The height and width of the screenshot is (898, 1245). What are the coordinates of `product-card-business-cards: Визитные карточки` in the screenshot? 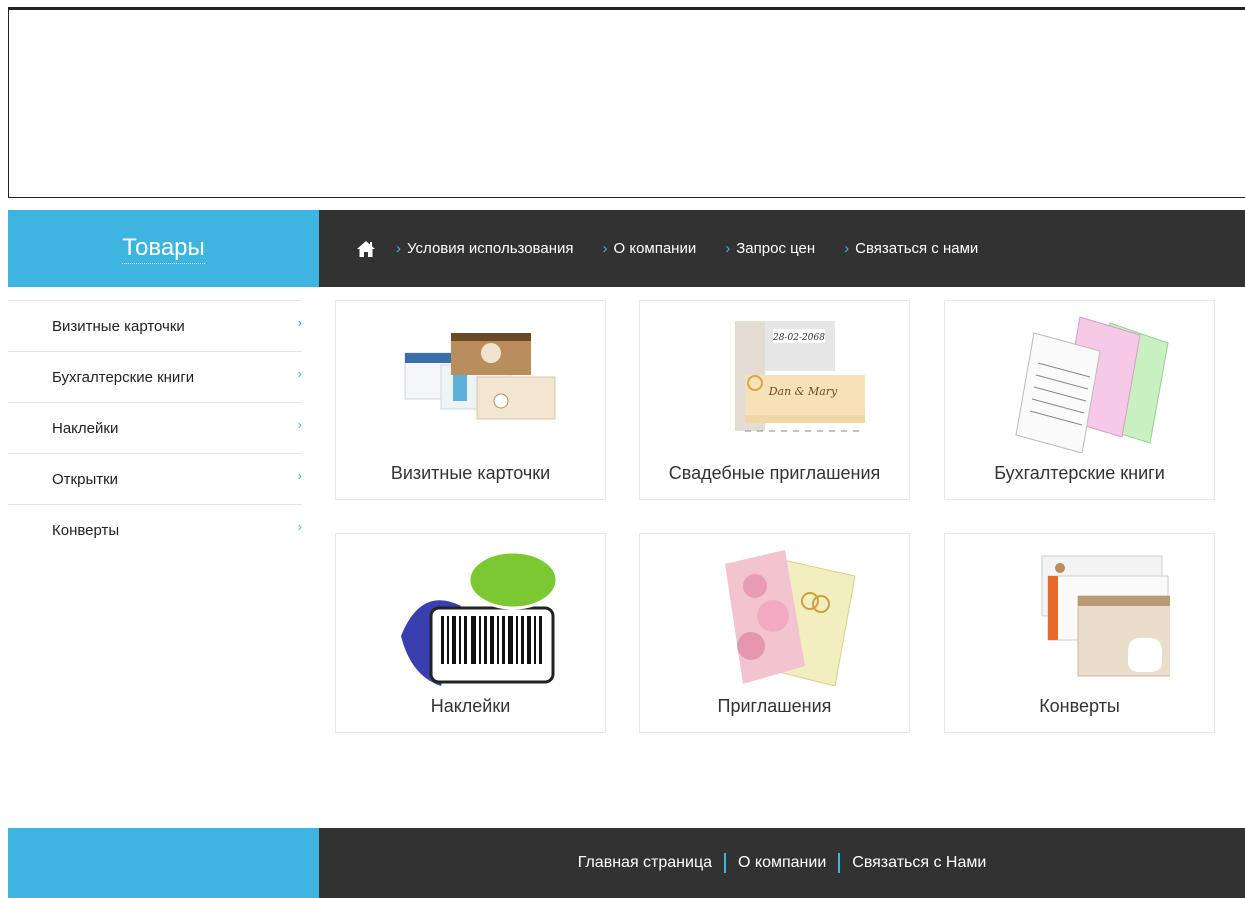 It's located at (470, 400).